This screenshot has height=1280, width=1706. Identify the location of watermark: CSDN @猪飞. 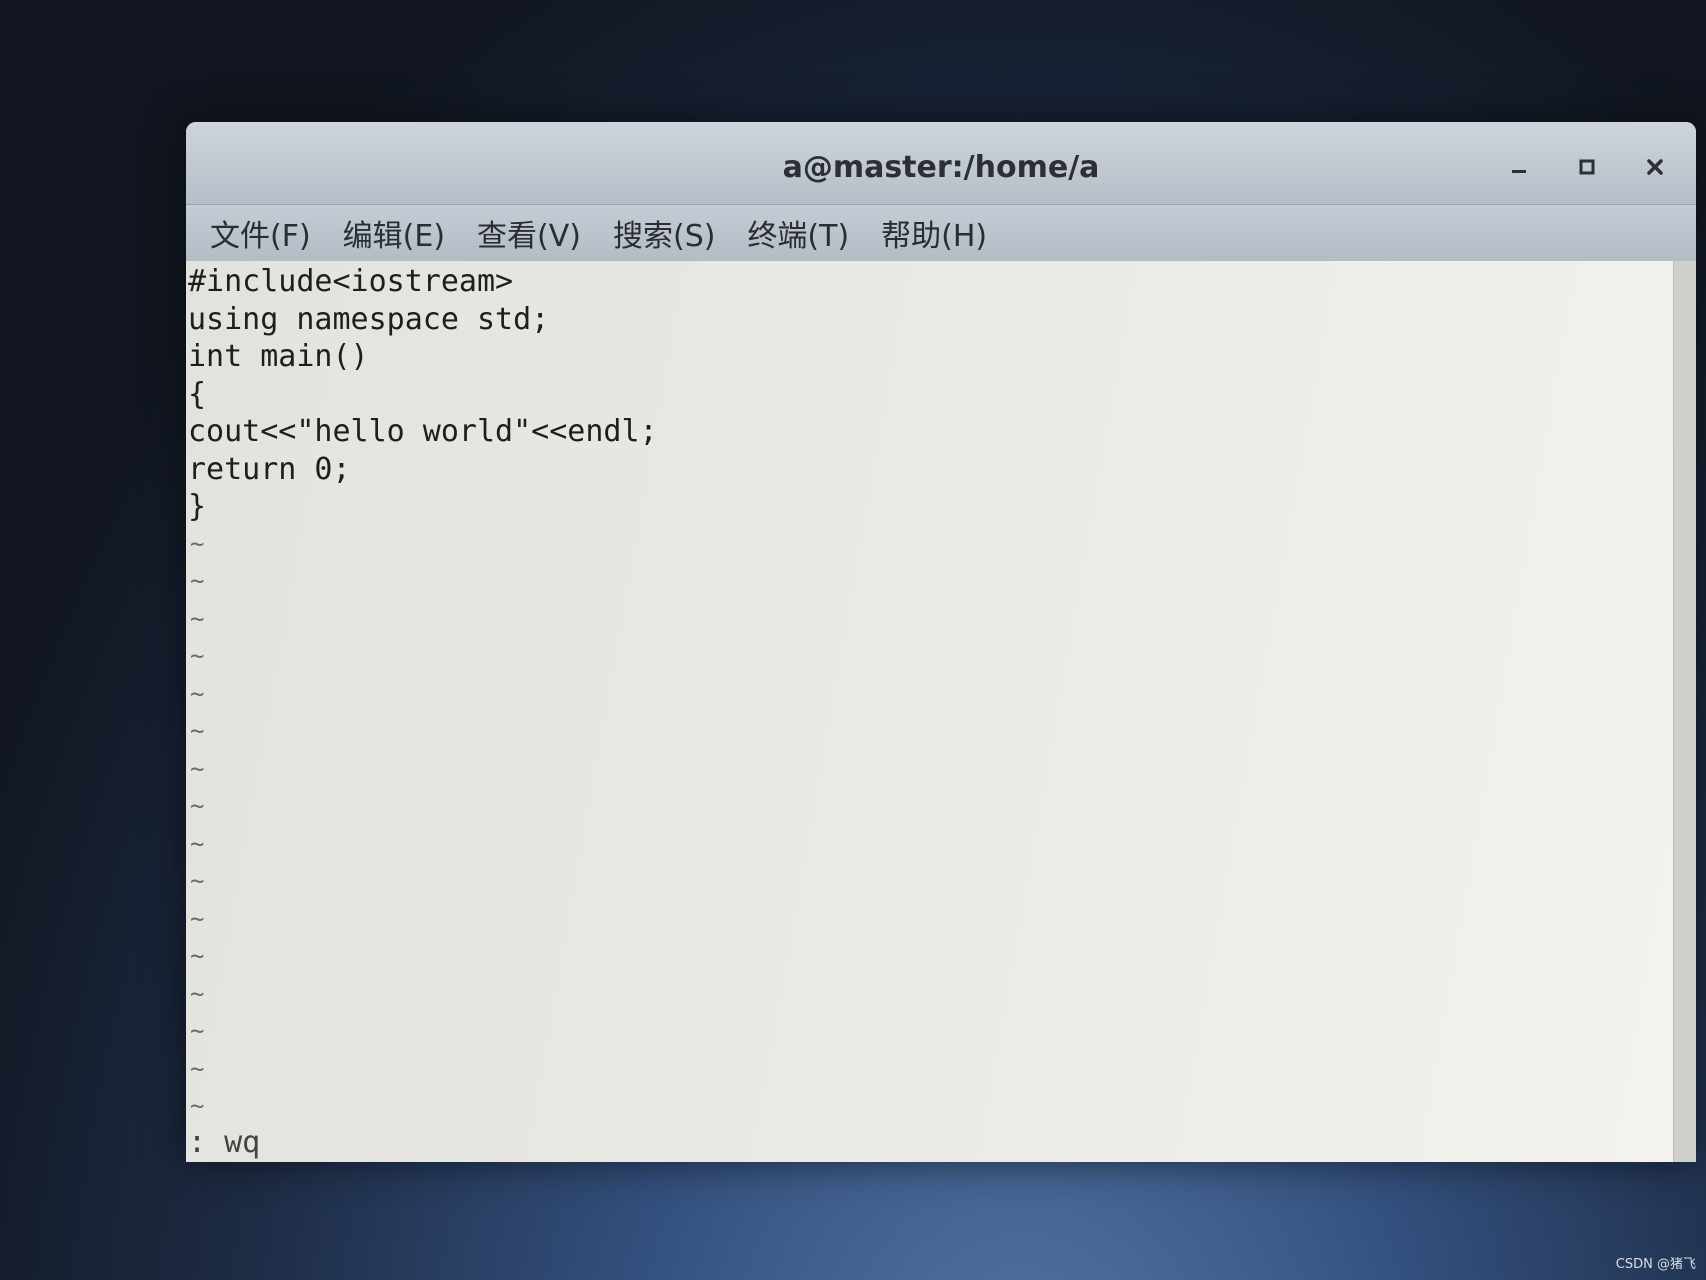
(1655, 1264).